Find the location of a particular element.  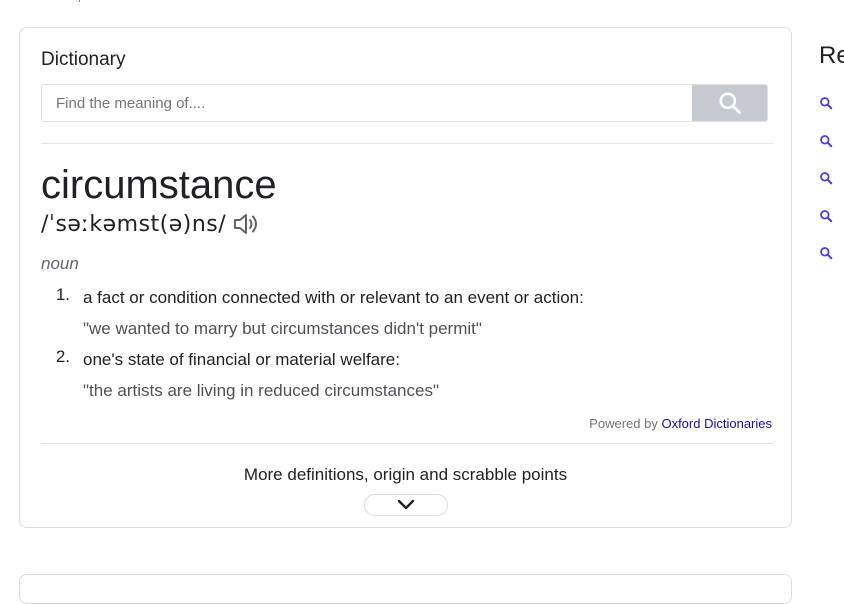

definition-number: 1. is located at coordinates (62, 294).